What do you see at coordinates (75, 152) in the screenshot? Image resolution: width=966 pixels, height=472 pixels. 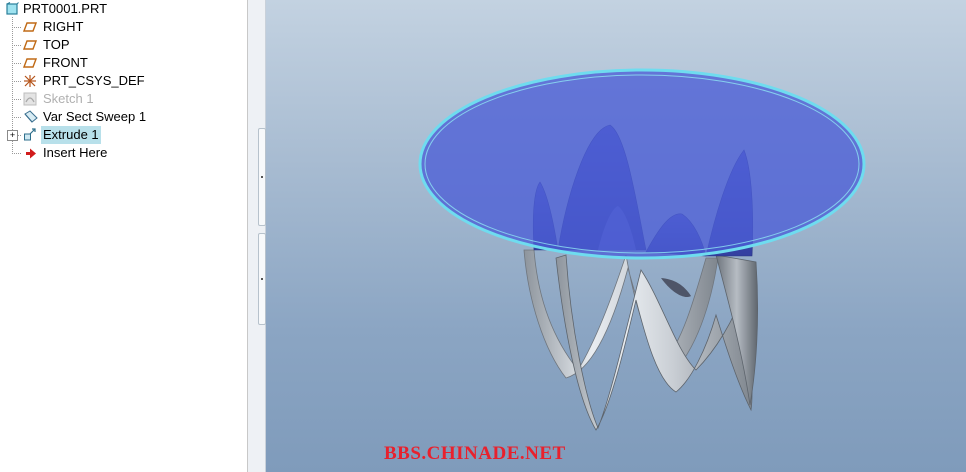 I see `tree-item-label: Insert Here` at bounding box center [75, 152].